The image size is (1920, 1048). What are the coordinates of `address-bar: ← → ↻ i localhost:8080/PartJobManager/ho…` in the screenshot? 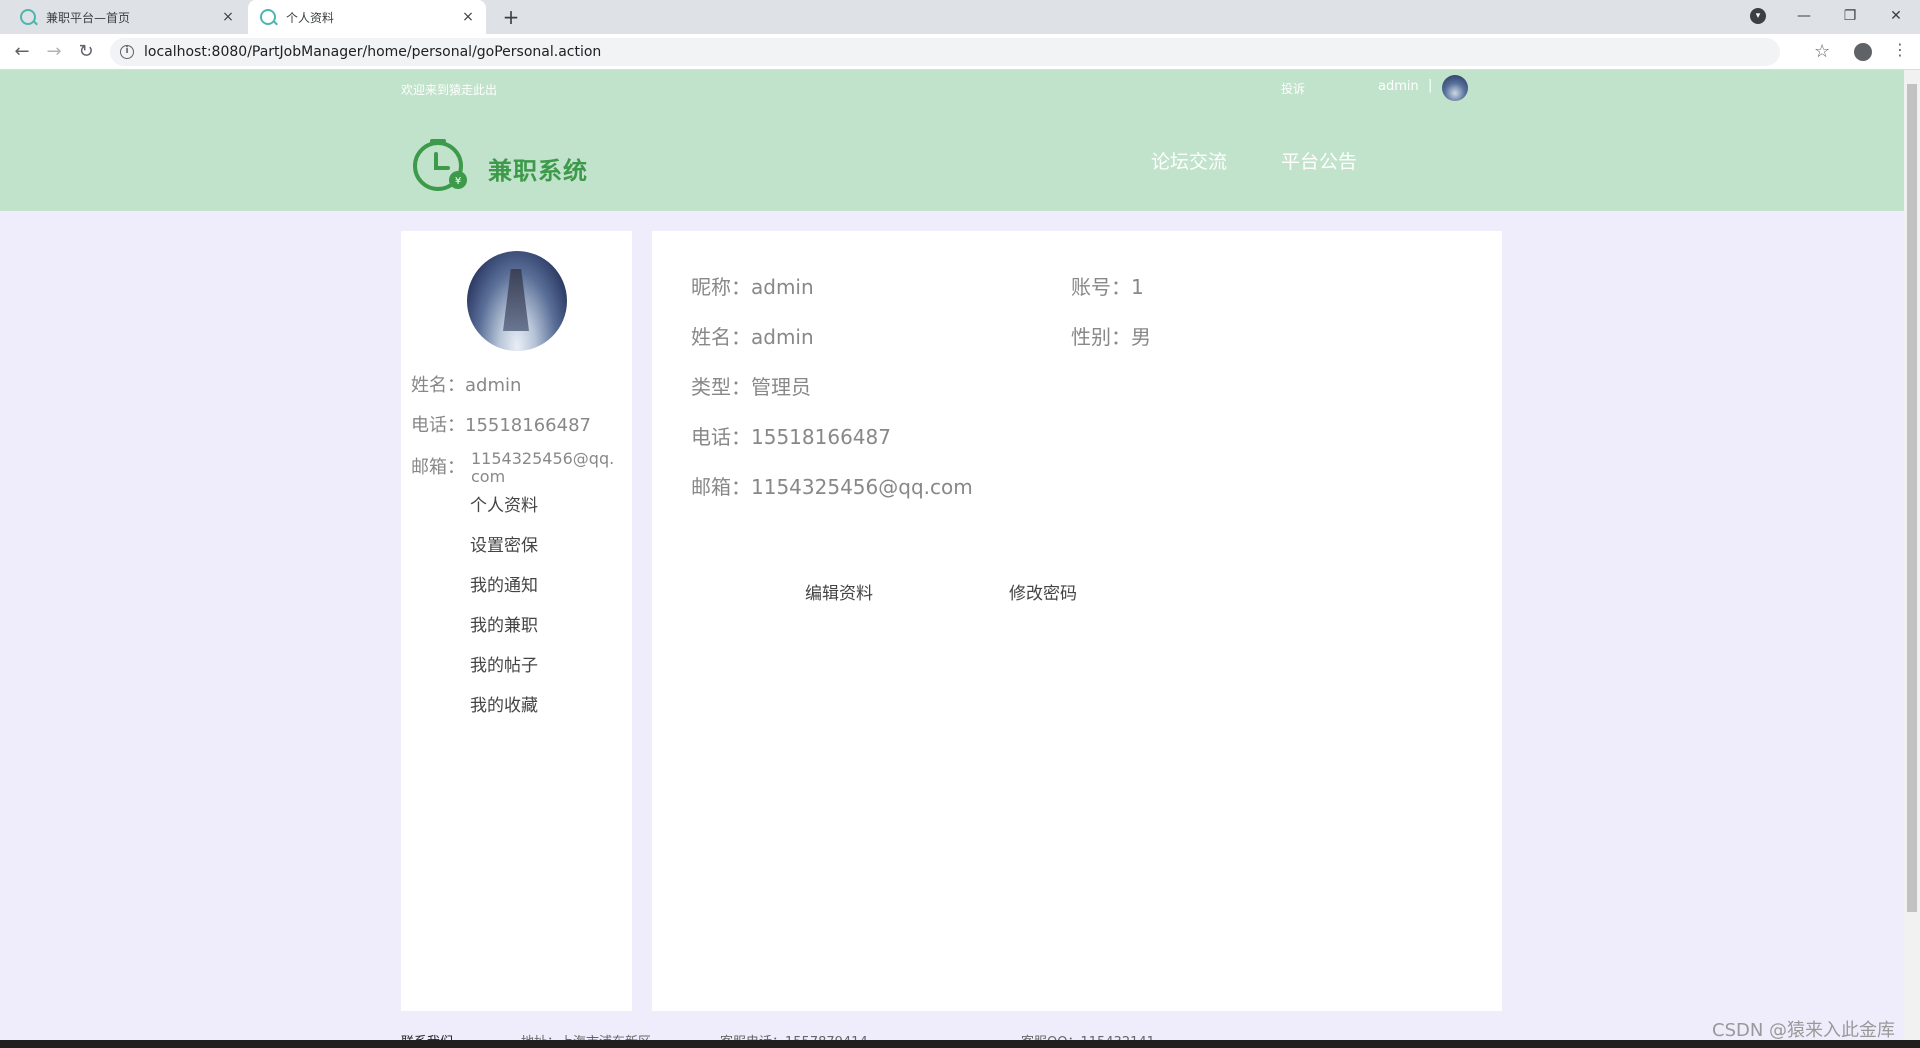 It's located at (960, 52).